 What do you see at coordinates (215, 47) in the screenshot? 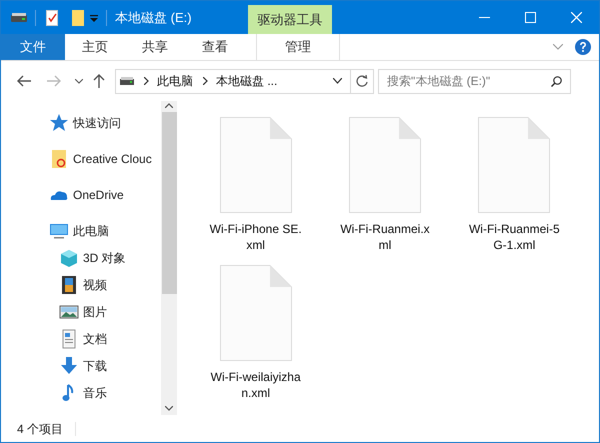
I see `ribbon-tab: 查看` at bounding box center [215, 47].